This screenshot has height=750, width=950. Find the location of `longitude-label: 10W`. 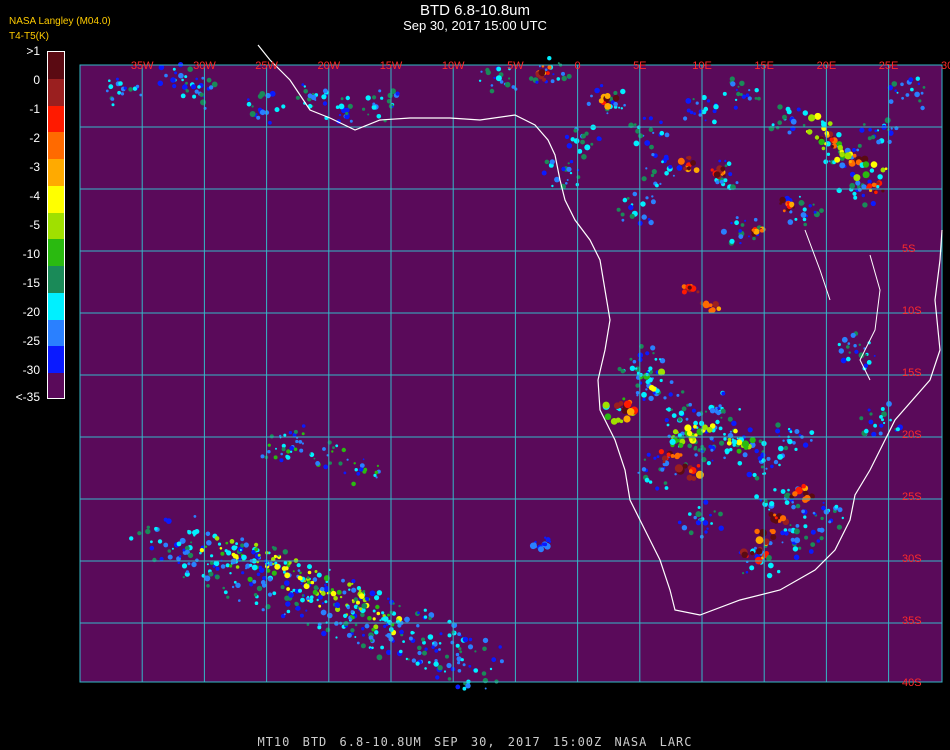

longitude-label: 10W is located at coordinates (453, 66).